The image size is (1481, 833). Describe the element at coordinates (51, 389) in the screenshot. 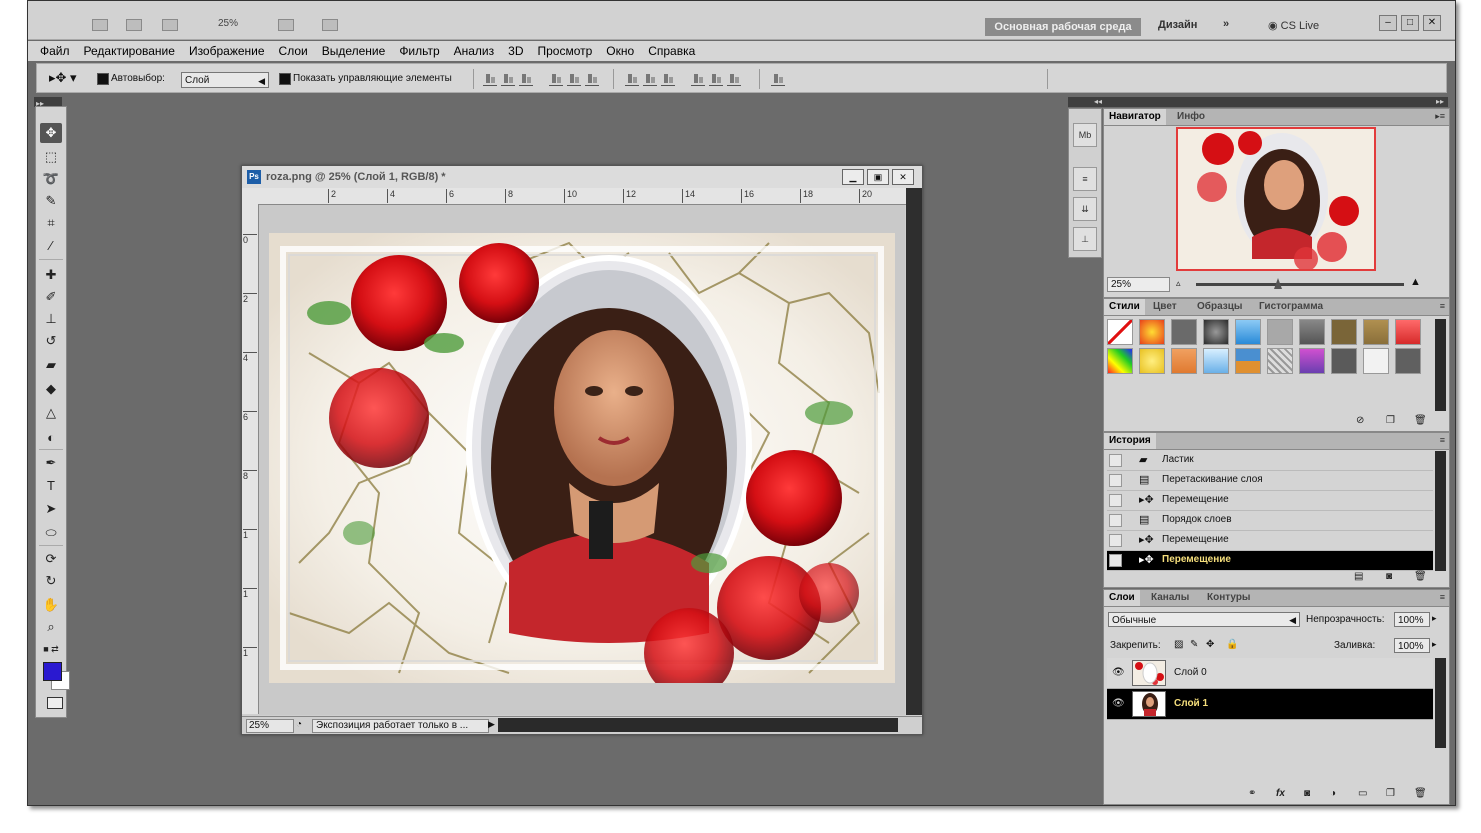

I see `paint-bucket-tool-icon: ◆` at that location.